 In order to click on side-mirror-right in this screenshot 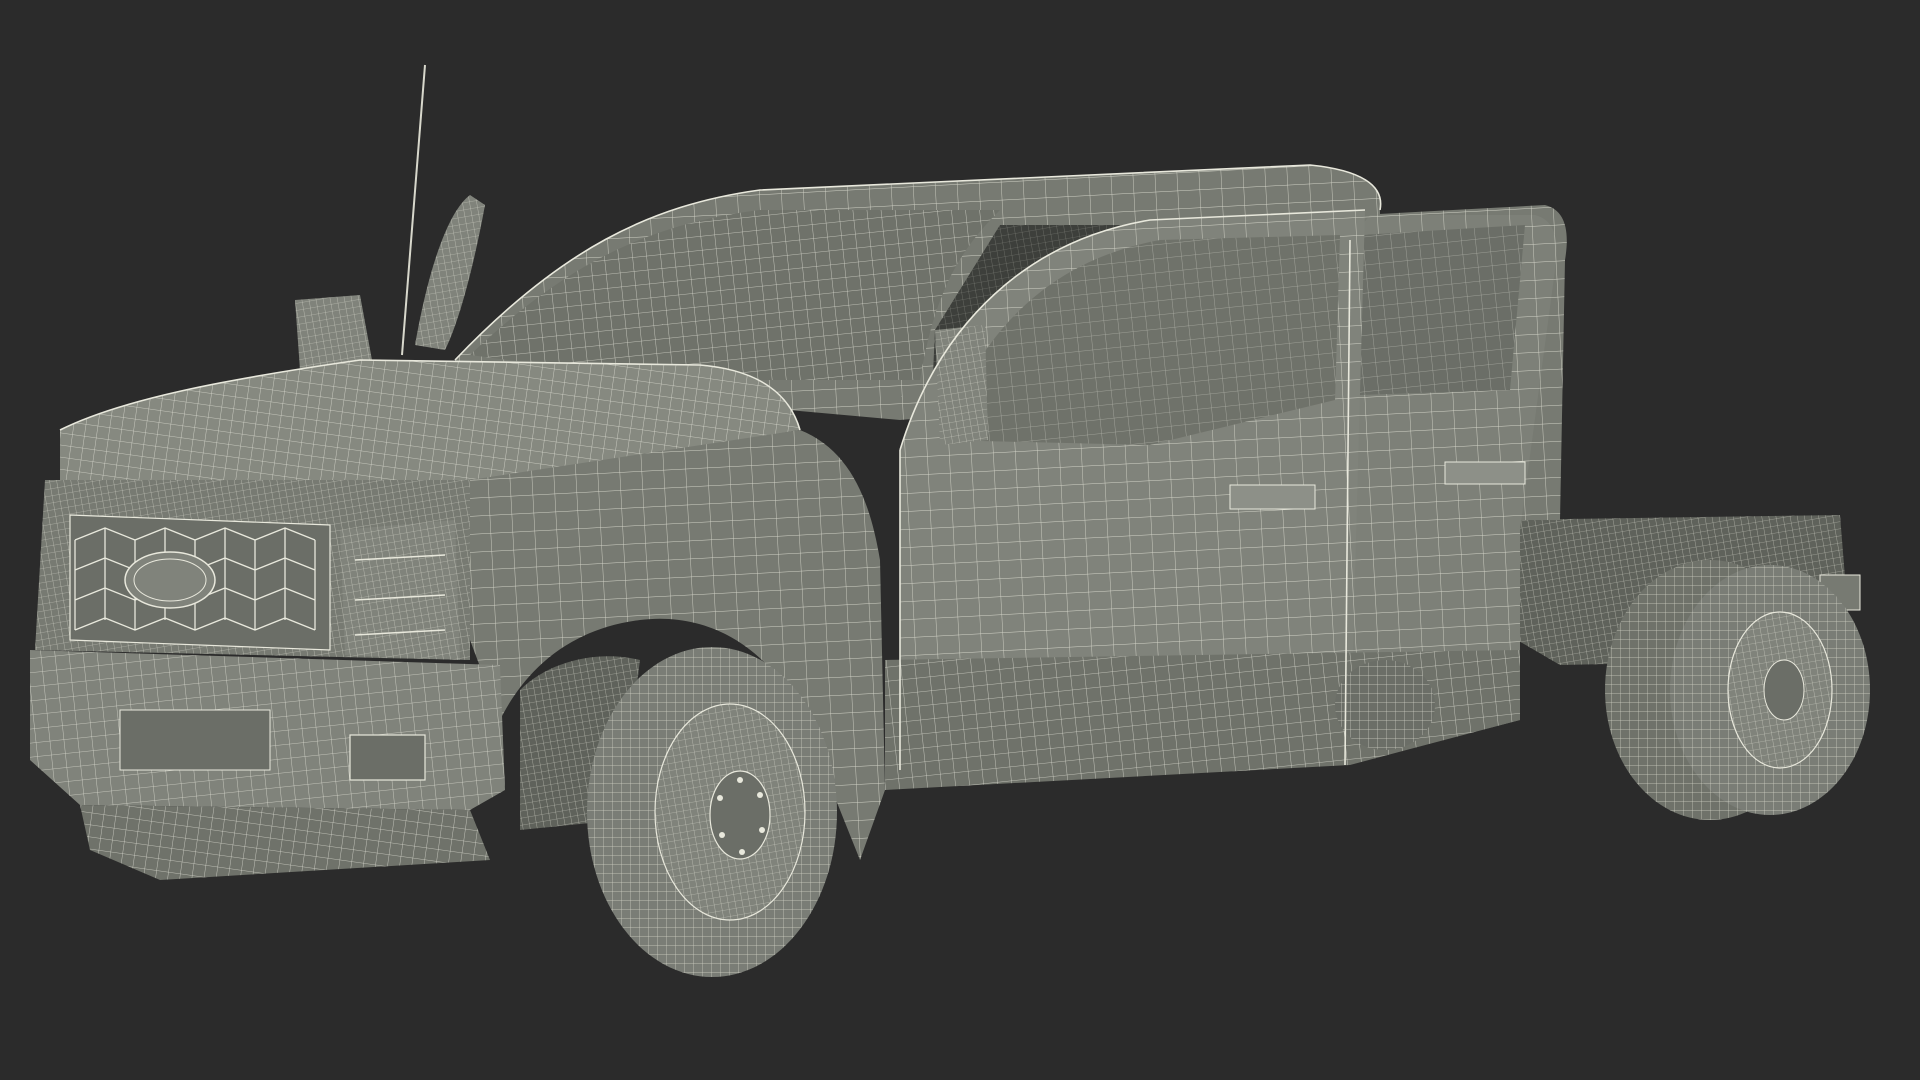, I will do `click(961, 385)`.